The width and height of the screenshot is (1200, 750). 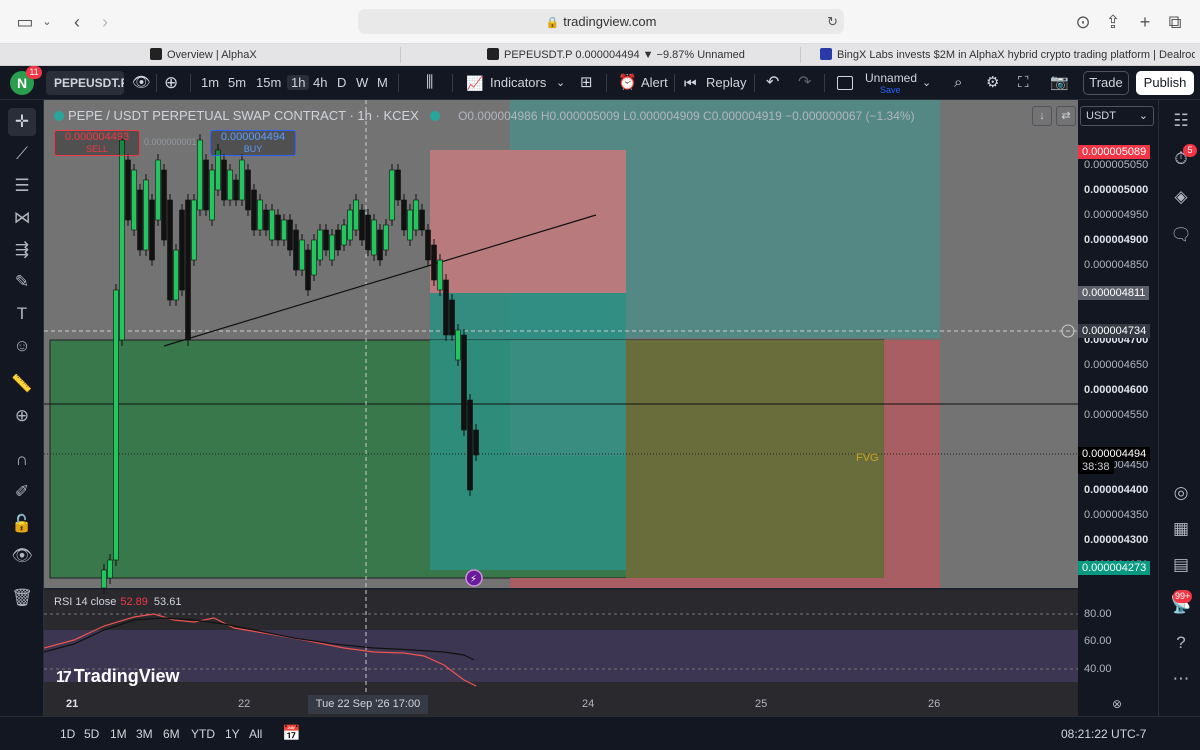 I want to click on target-icon: ◎, so click(x=1181, y=493).